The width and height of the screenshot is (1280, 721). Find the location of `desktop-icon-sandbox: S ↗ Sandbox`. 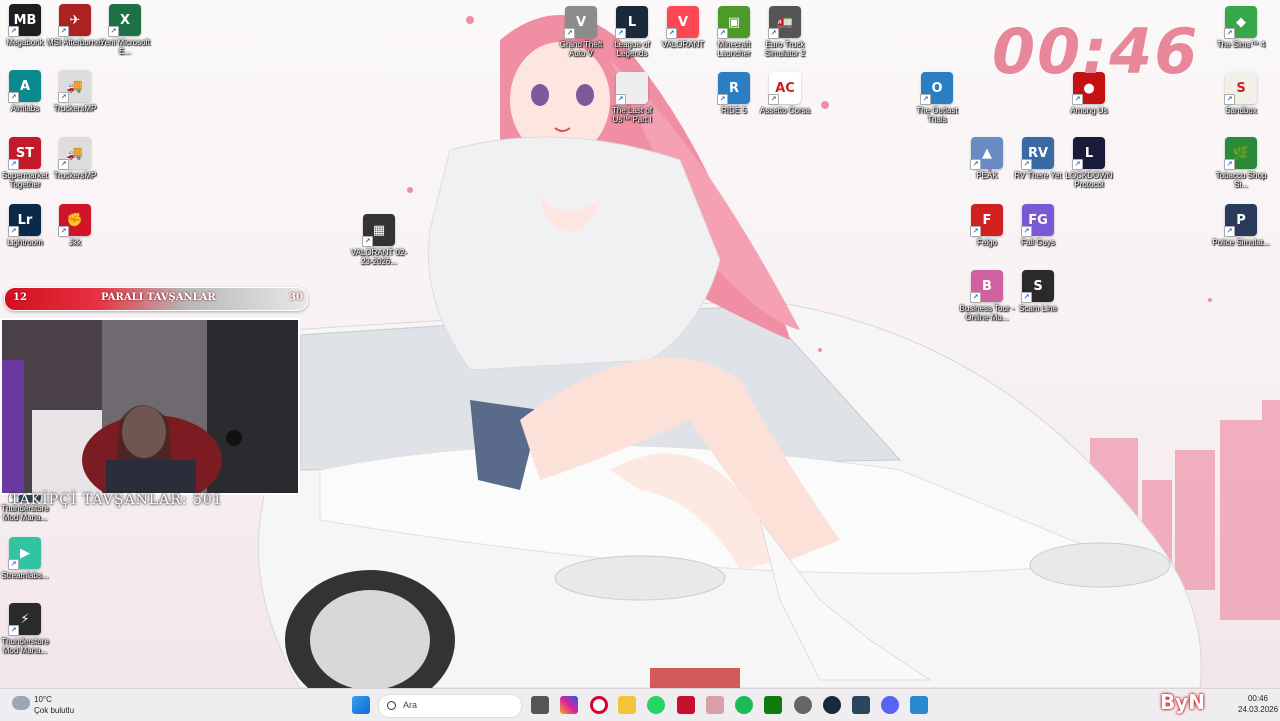

desktop-icon-sandbox: S ↗ Sandbox is located at coordinates (1241, 93).